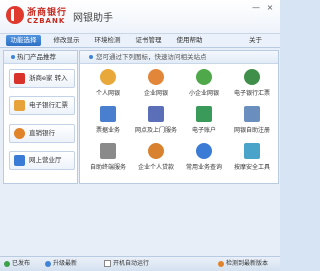  I want to click on tile-self-register: 网银自助注册, so click(252, 122).